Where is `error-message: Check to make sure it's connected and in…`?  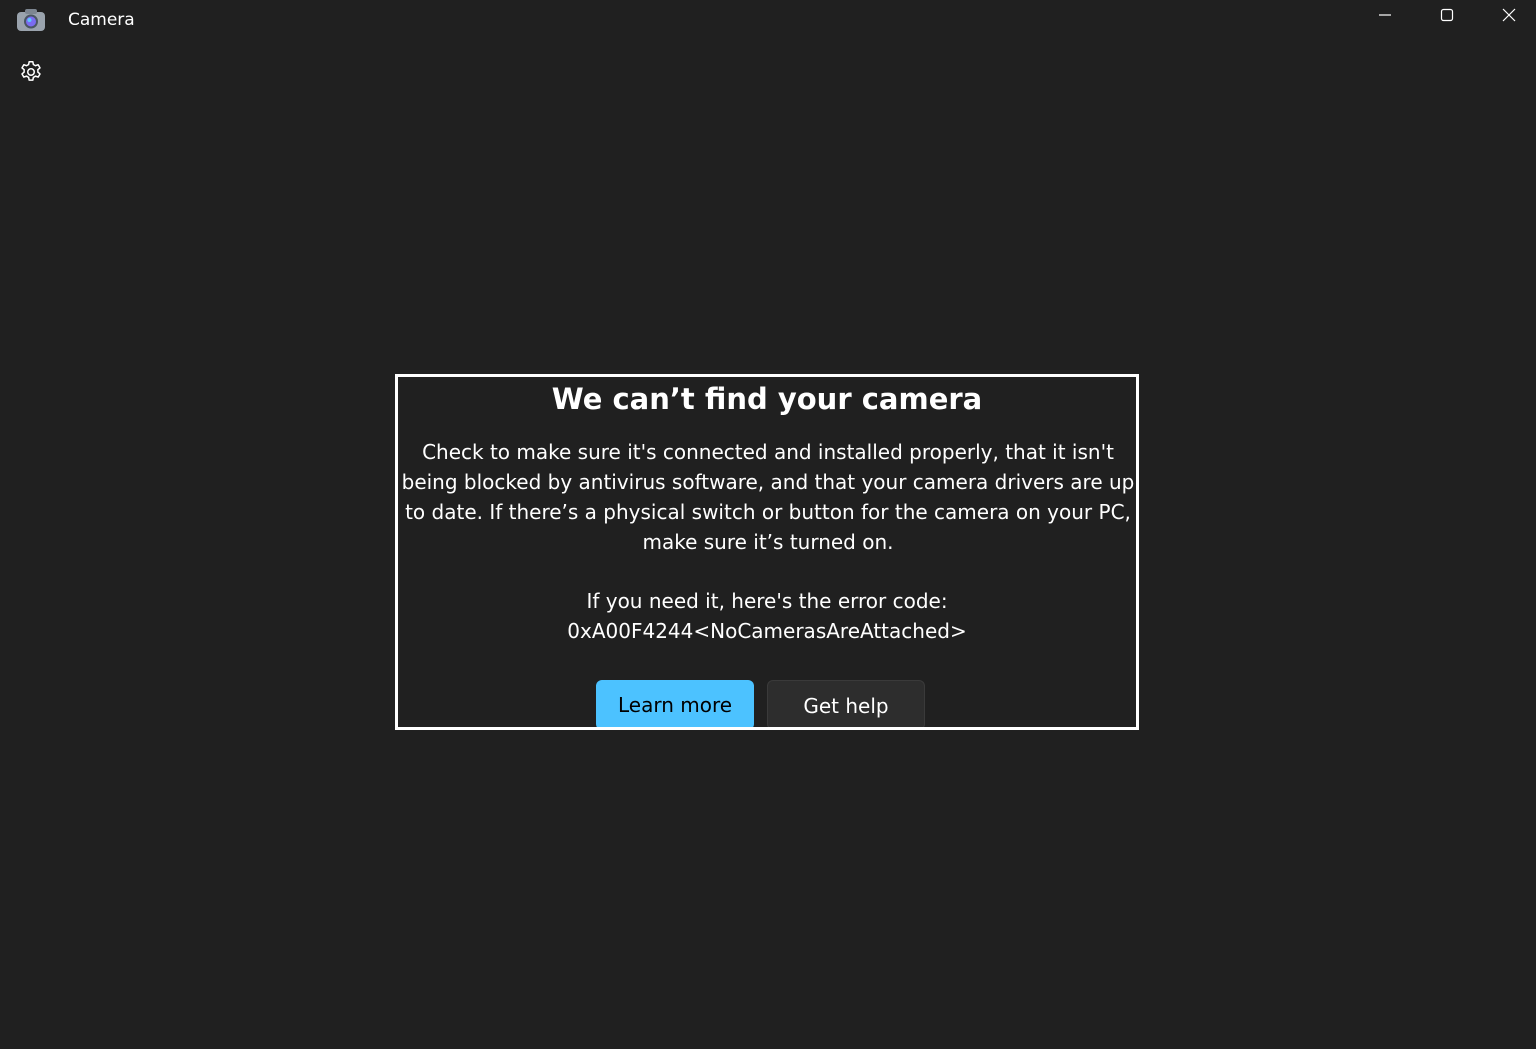
error-message: Check to make sure it's connected and in… is located at coordinates (768, 497).